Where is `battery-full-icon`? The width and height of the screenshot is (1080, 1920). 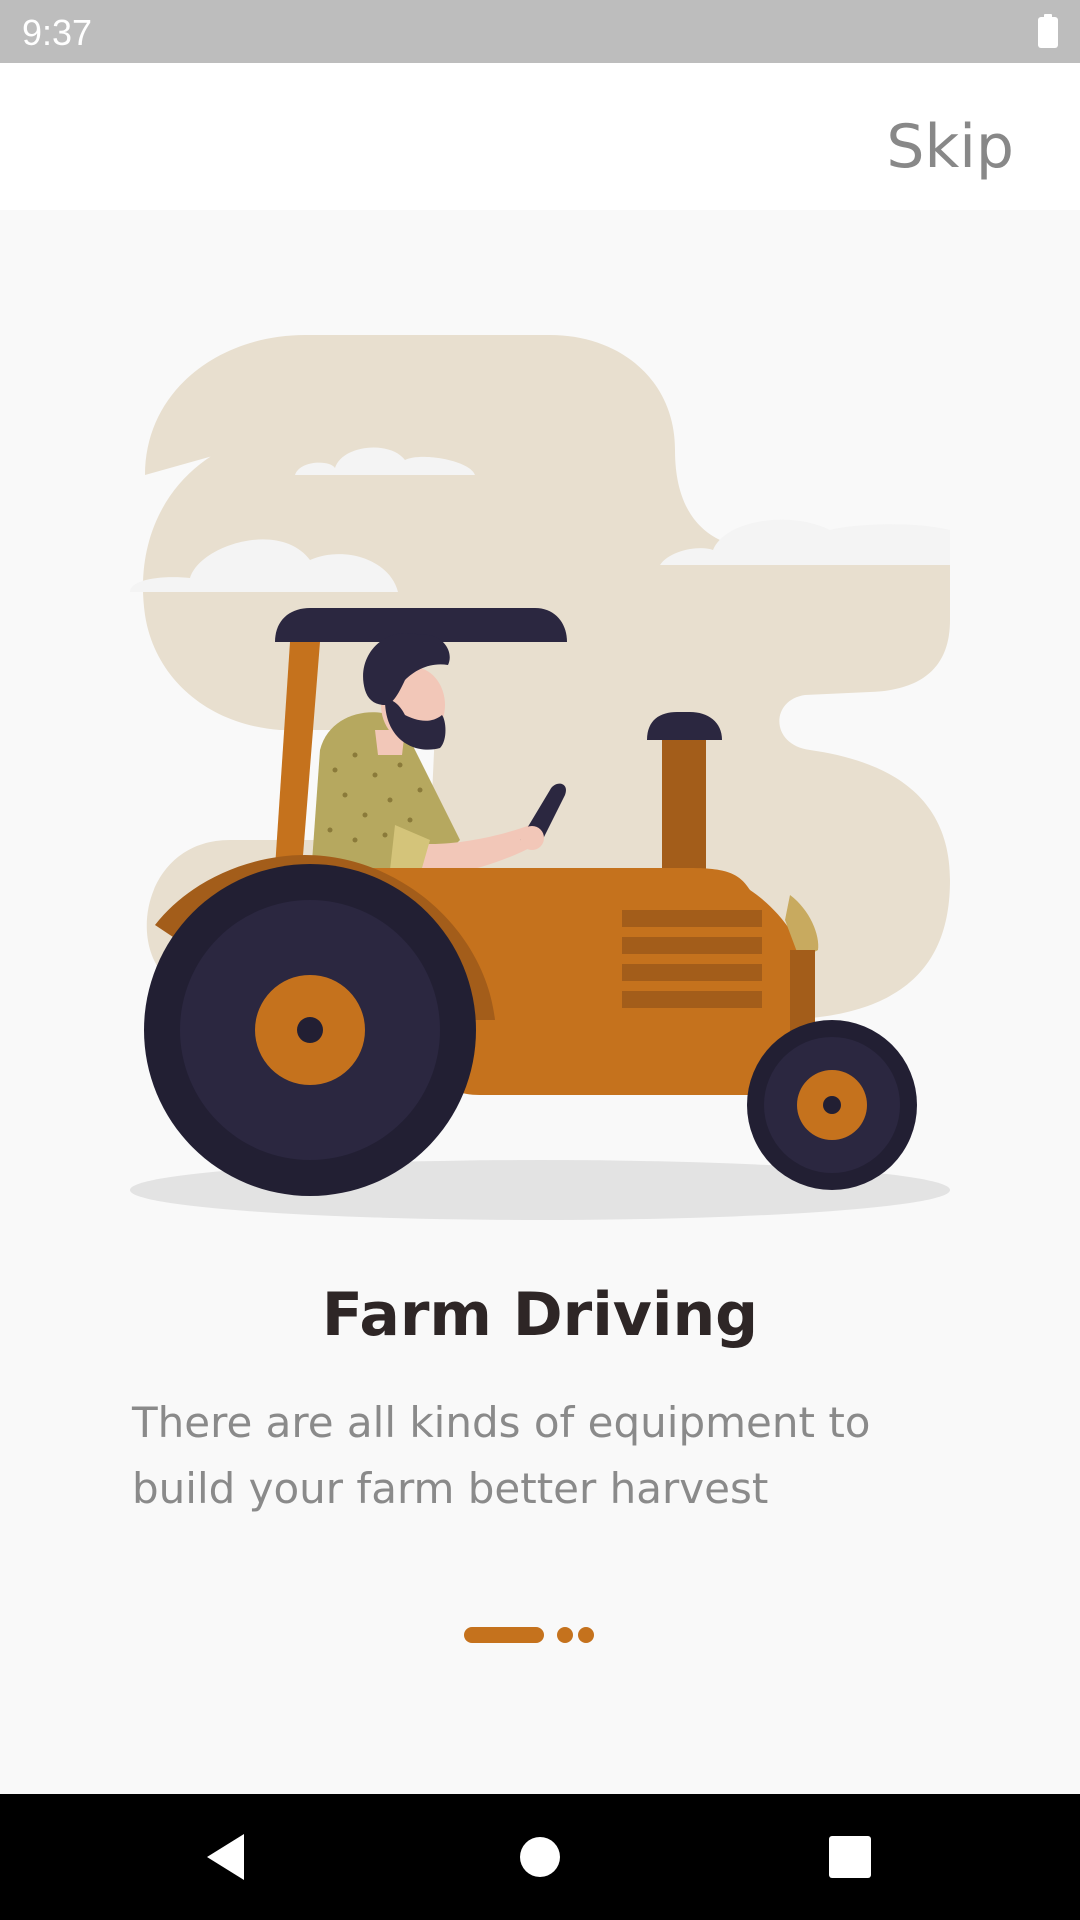 battery-full-icon is located at coordinates (1048, 31).